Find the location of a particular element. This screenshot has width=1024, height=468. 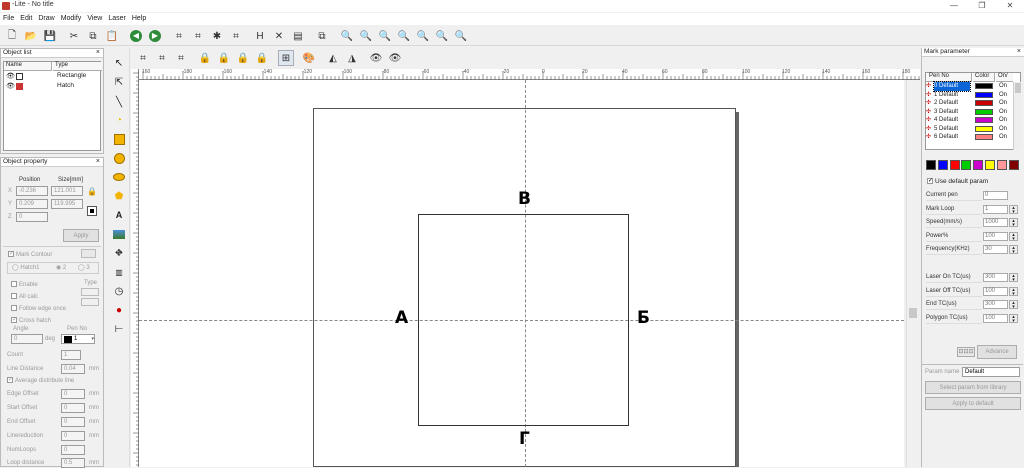

minimize-button: — is located at coordinates (954, 6).